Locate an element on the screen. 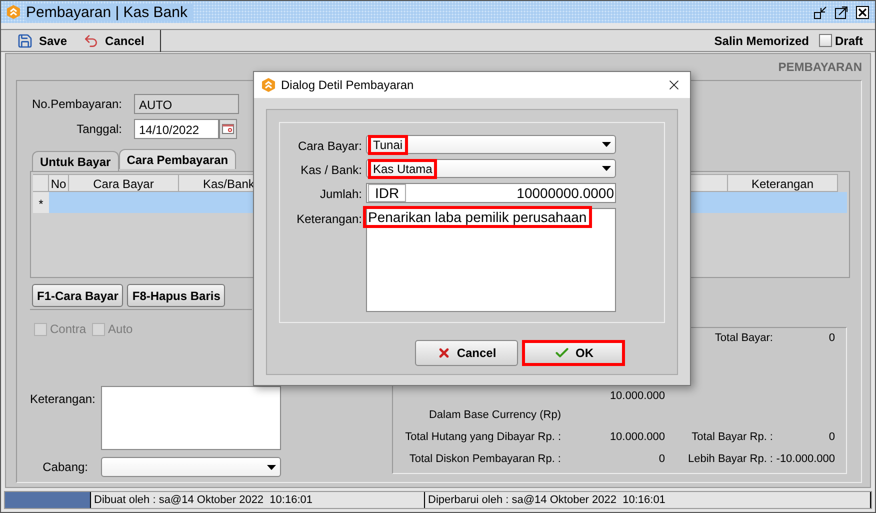  save-button: Save is located at coordinates (46, 40).